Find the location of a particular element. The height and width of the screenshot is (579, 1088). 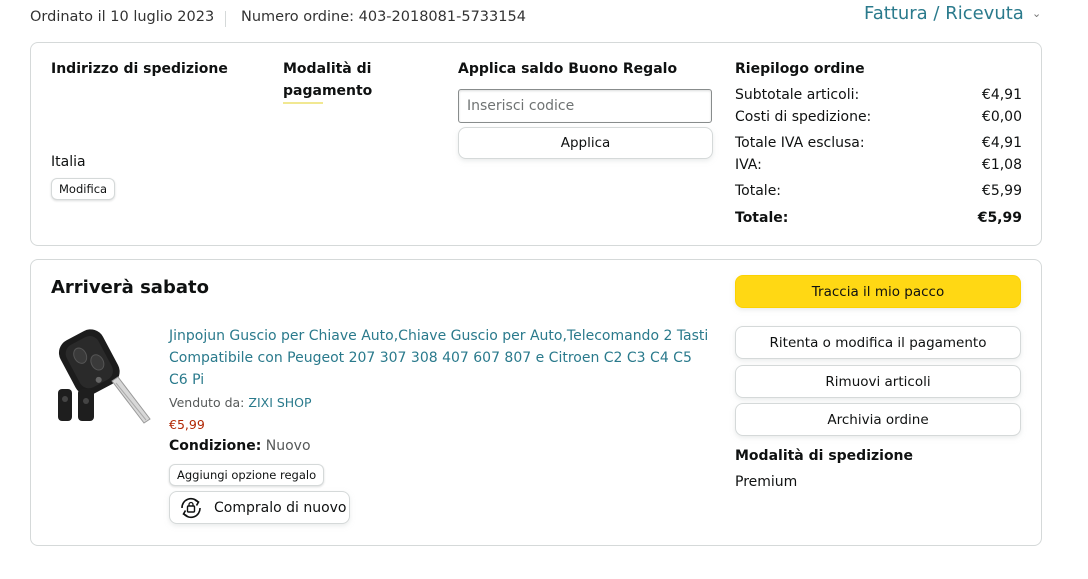

payment-heading-line2: pagamento is located at coordinates (328, 91).